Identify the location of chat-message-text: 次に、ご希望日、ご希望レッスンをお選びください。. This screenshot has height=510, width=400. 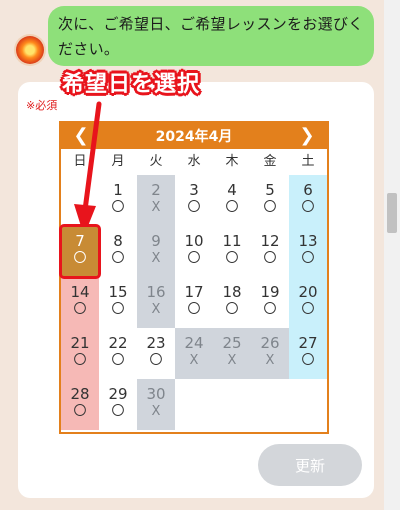
(211, 36).